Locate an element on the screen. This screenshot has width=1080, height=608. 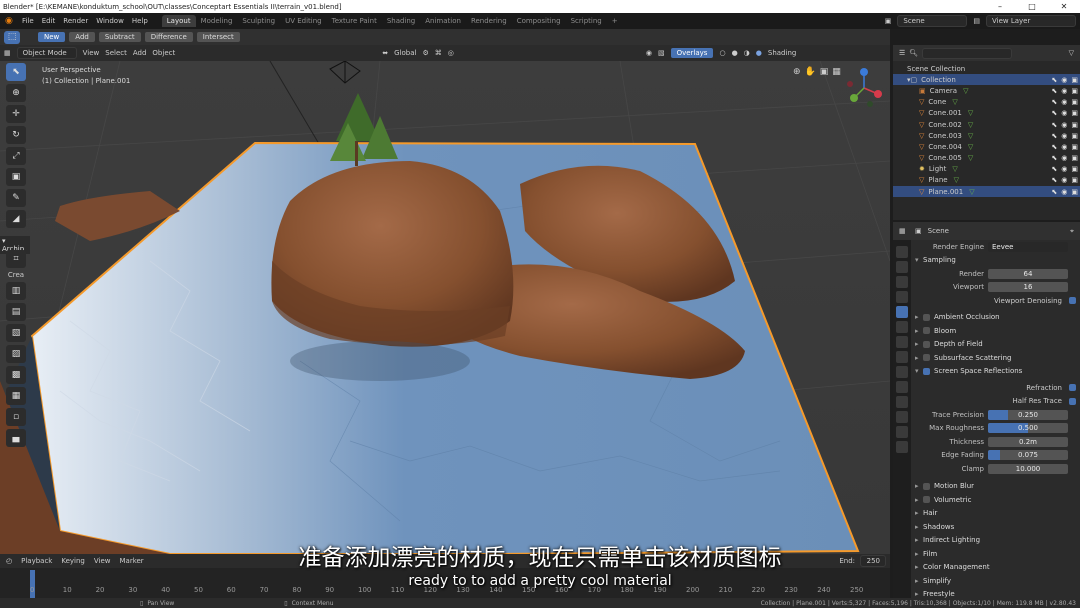
mode-subtract-button: Subtract is located at coordinates (119, 37).